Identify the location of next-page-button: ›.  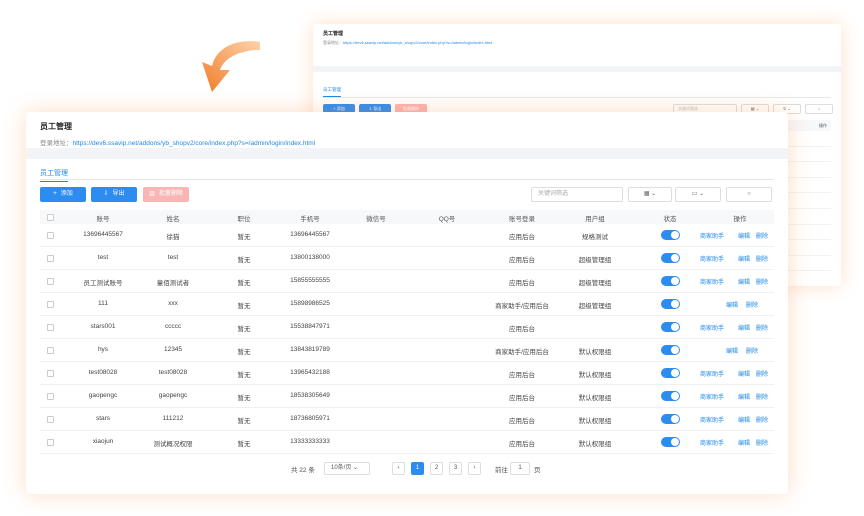
(474, 468).